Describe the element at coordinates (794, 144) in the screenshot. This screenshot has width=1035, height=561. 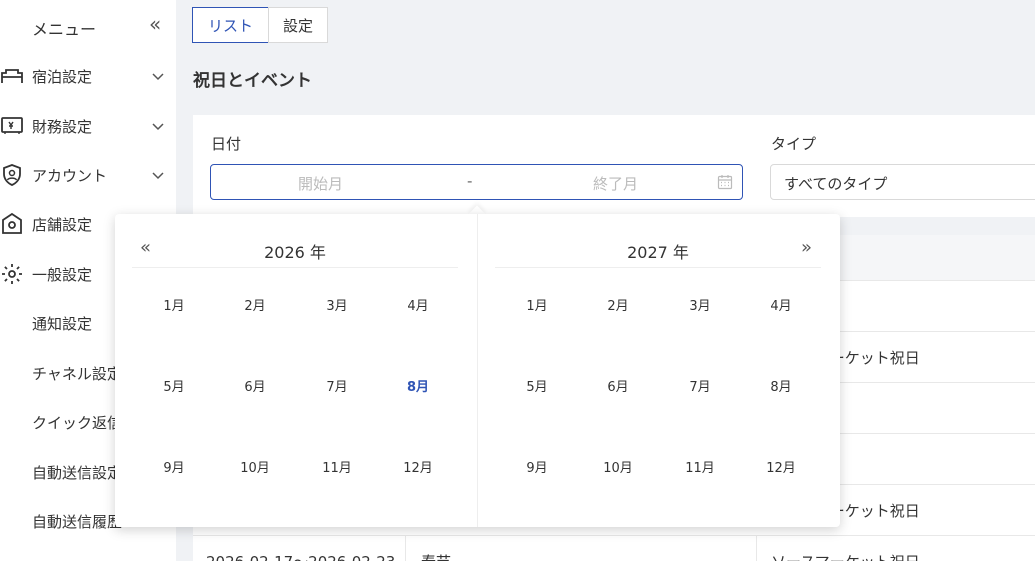
I see `type-label: タイプ` at that location.